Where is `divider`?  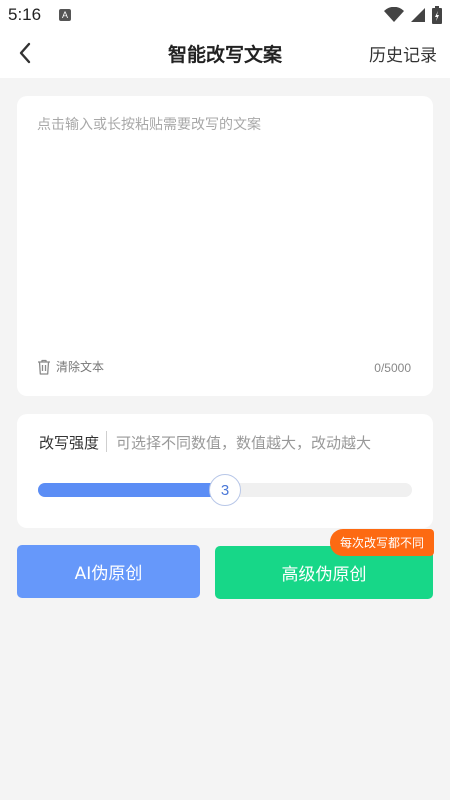 divider is located at coordinates (106, 441).